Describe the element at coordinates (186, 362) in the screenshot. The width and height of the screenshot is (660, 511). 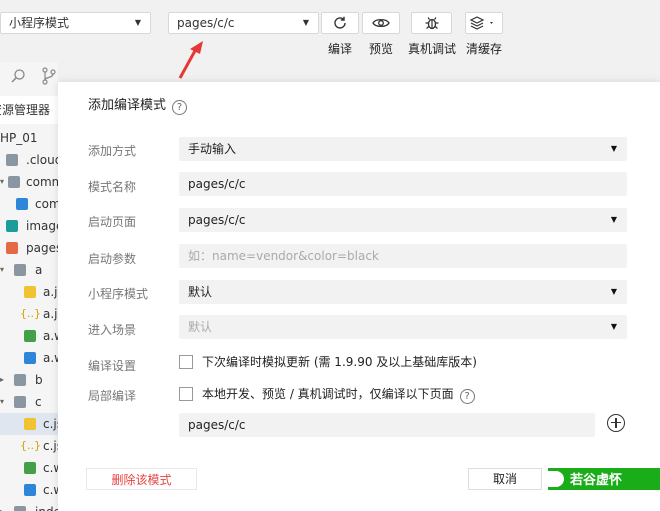
I see `simulate-update-checkbox` at that location.